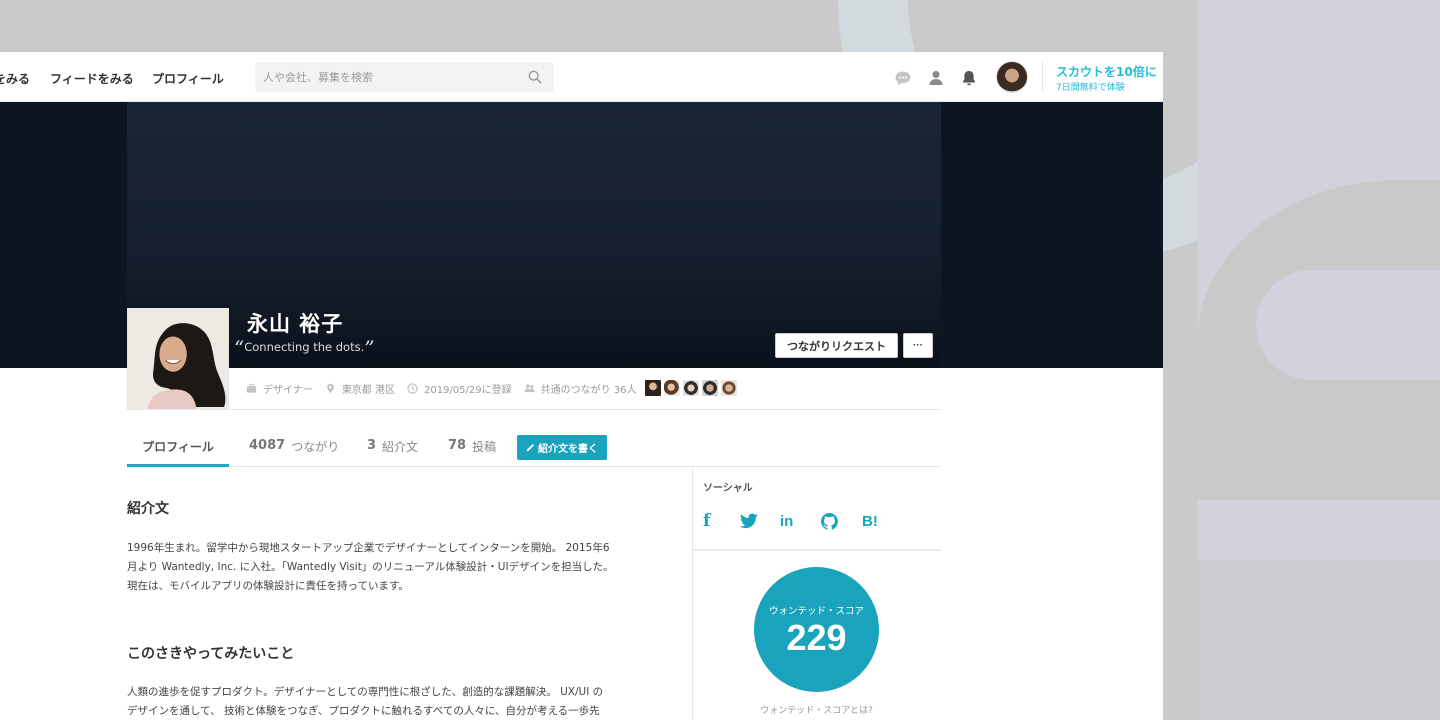 This screenshot has width=1440, height=720. What do you see at coordinates (268, 586) in the screenshot?
I see `intro-line: 現在は、モバイルアプリの体験設計に責任を持っています。` at bounding box center [268, 586].